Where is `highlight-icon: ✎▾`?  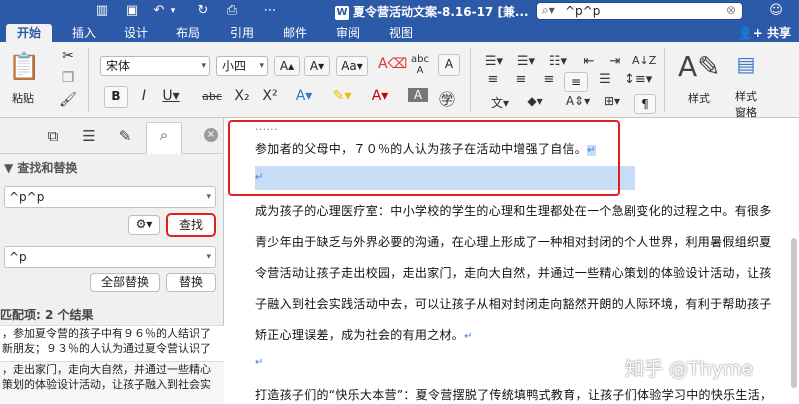
highlight-icon: ✎▾ is located at coordinates (342, 96).